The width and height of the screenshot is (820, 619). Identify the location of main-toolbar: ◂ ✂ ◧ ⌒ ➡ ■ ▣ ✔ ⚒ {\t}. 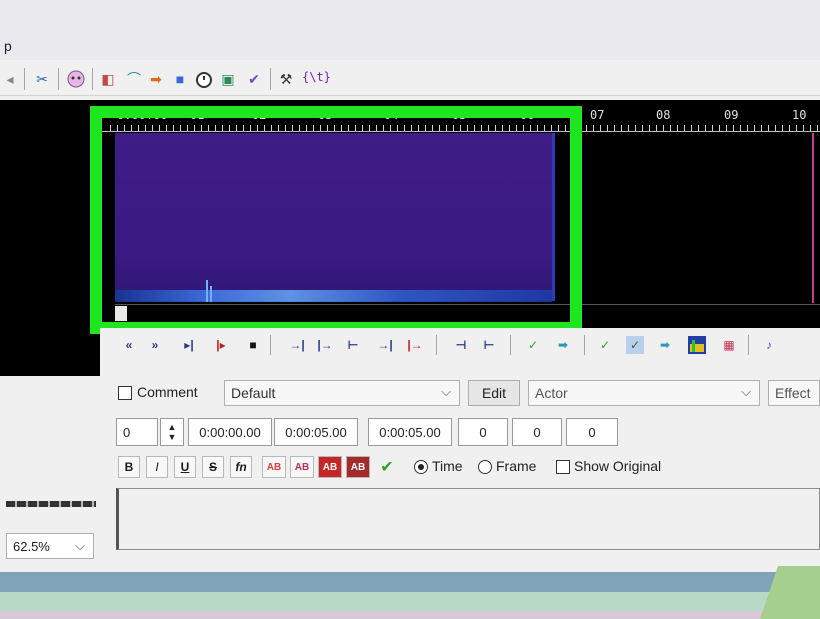
(410, 79).